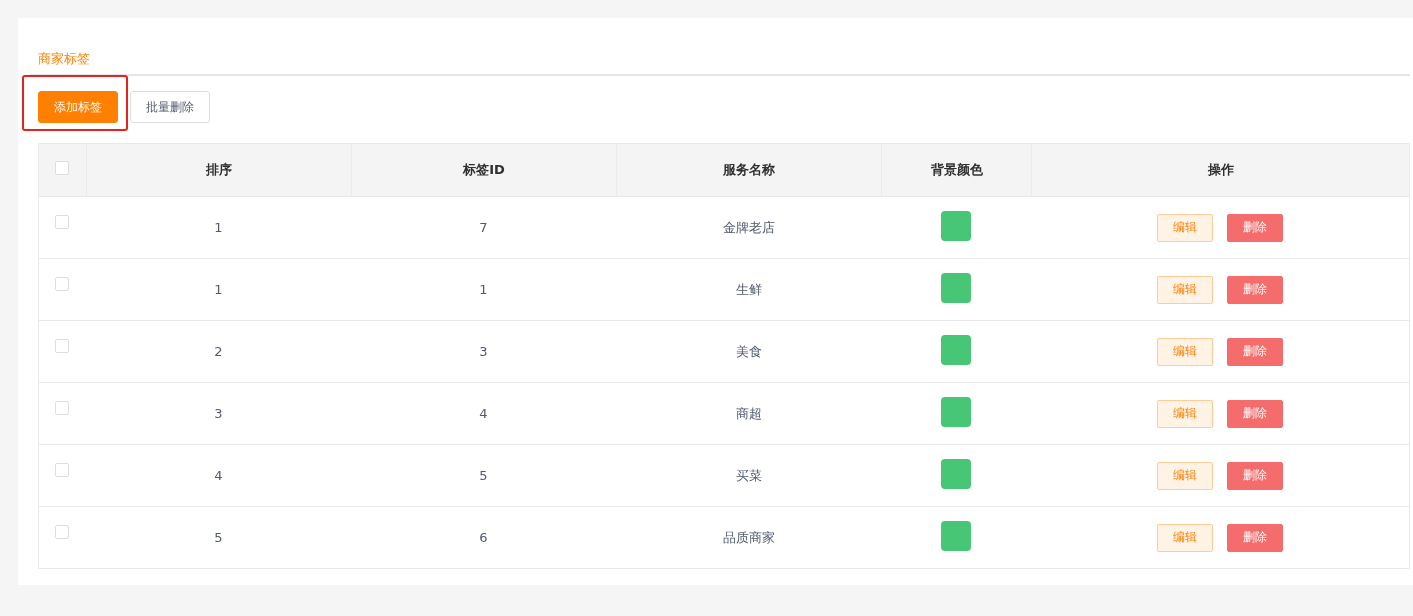 The width and height of the screenshot is (1413, 616). Describe the element at coordinates (748, 537) in the screenshot. I see `table-cell: 品质商家` at that location.